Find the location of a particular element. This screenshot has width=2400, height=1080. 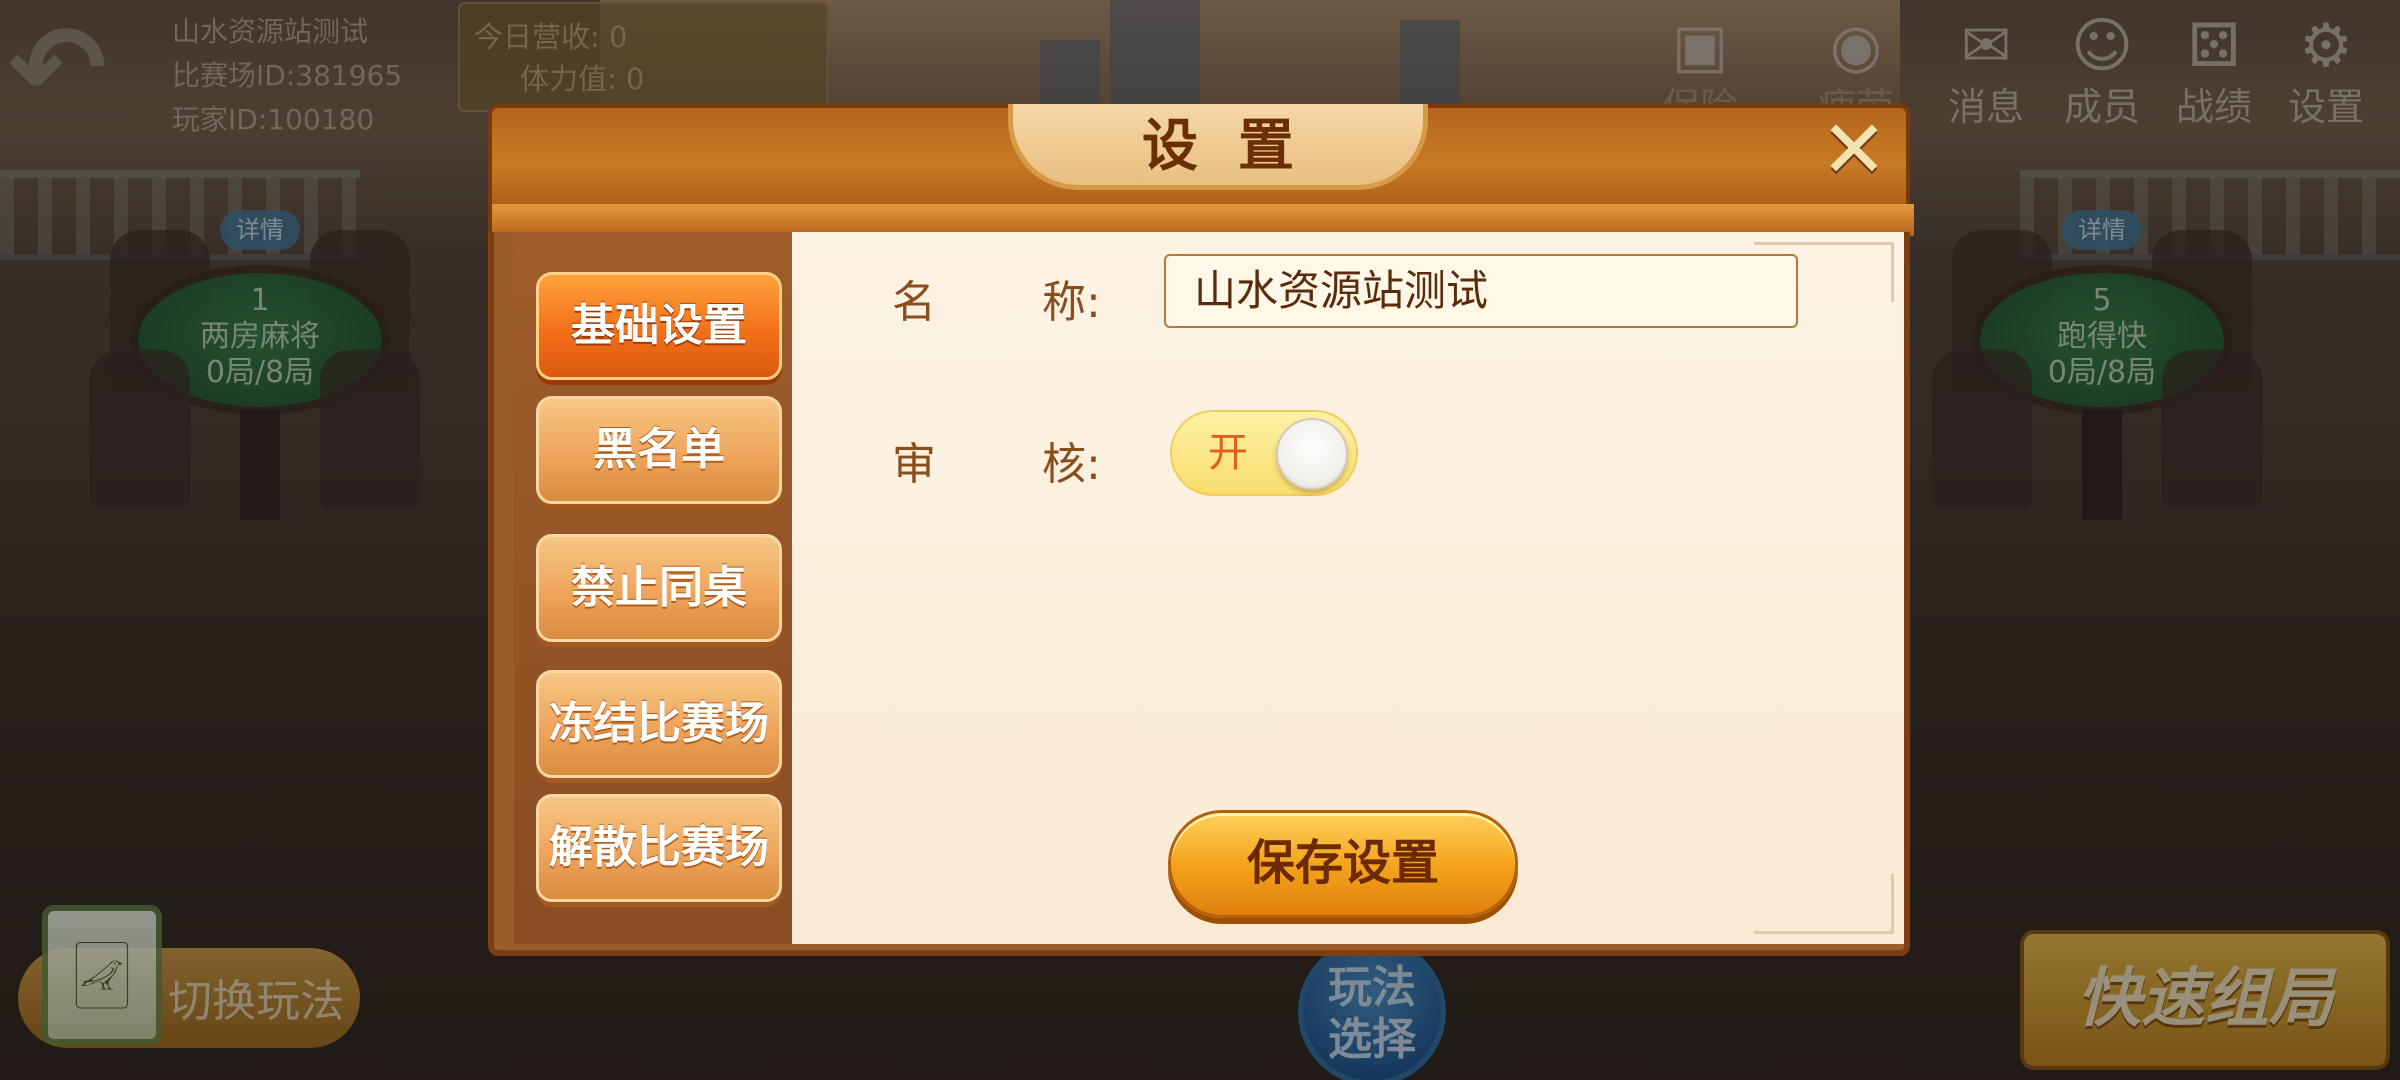

toggle-knob is located at coordinates (1312, 454).